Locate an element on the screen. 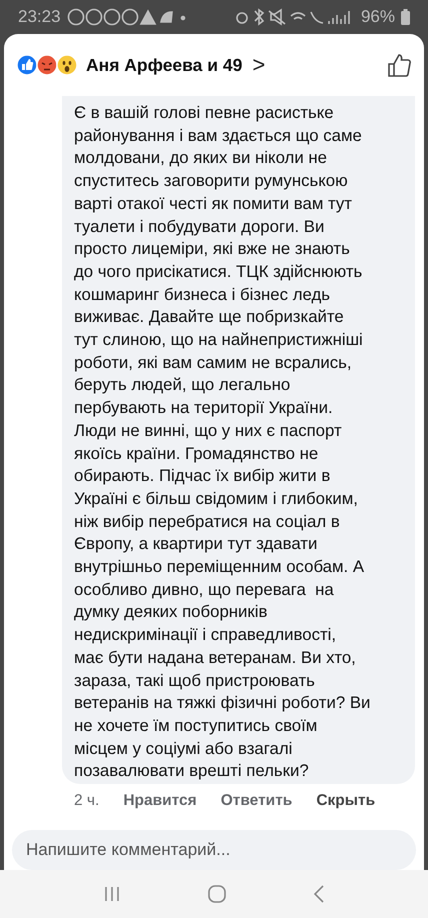 The image size is (428, 918). home-icon is located at coordinates (217, 894).